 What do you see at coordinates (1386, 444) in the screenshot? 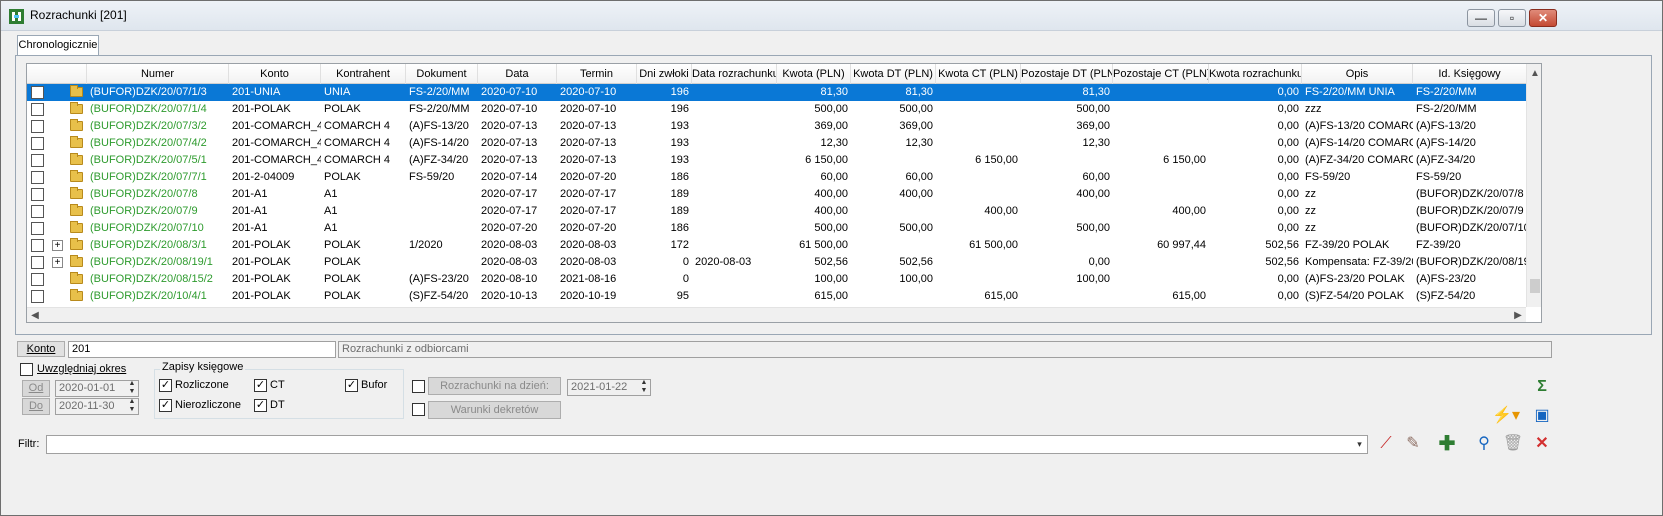
I see `clear-filter-icon: ⟋` at bounding box center [1386, 444].